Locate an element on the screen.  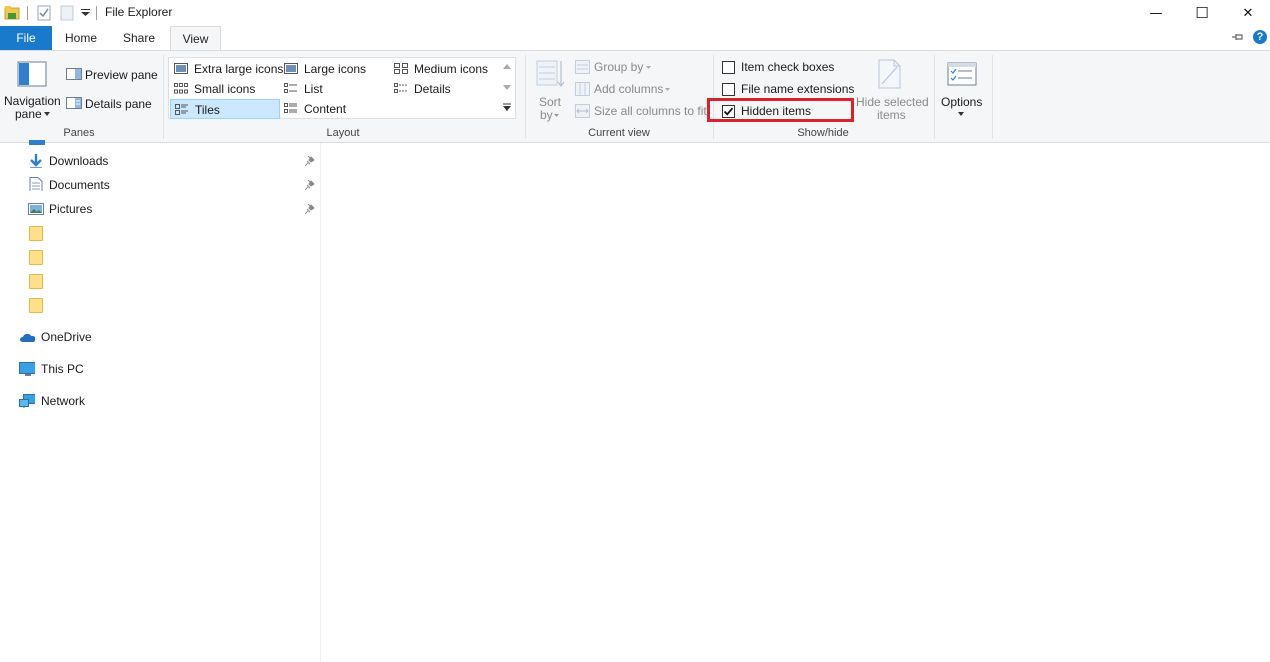
medium-icons-icon is located at coordinates (401, 68).